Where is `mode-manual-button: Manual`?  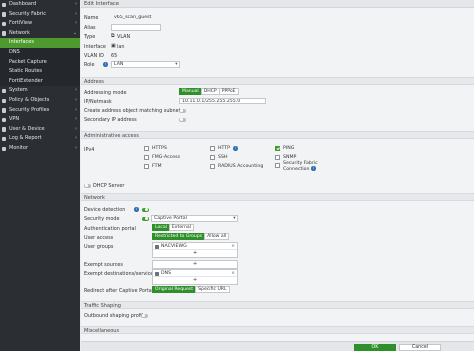 mode-manual-button: Manual is located at coordinates (190, 91).